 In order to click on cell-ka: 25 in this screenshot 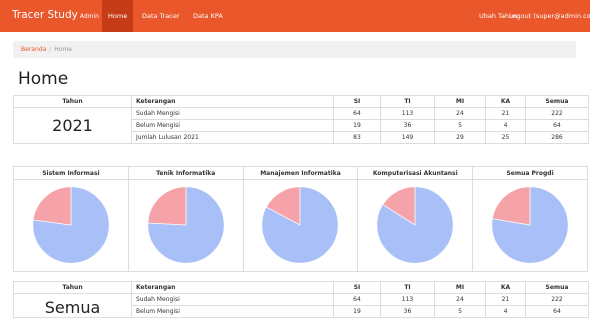, I will do `click(505, 137)`.